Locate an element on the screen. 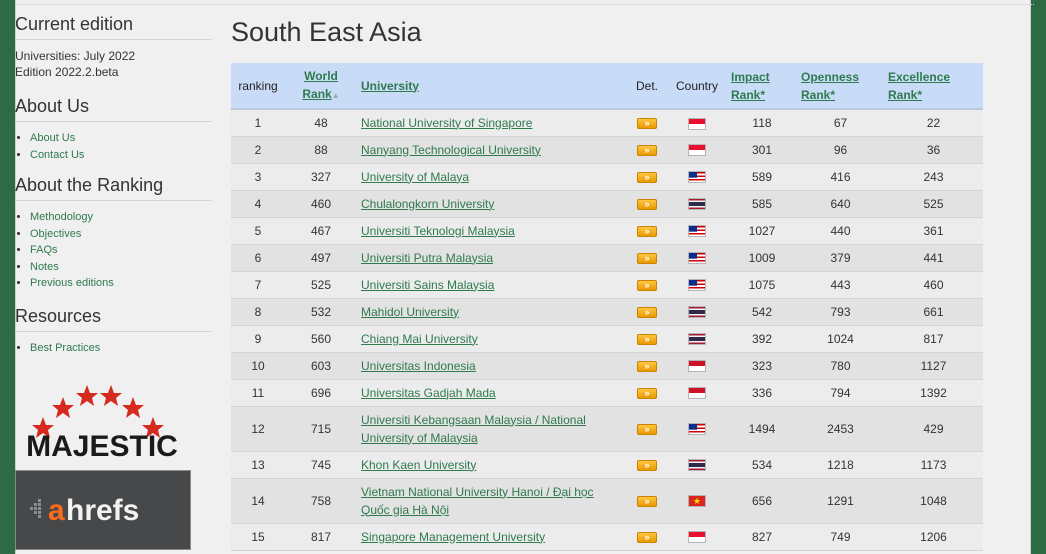 The height and width of the screenshot is (554, 1046). university-link: National University of Singapore is located at coordinates (446, 123).